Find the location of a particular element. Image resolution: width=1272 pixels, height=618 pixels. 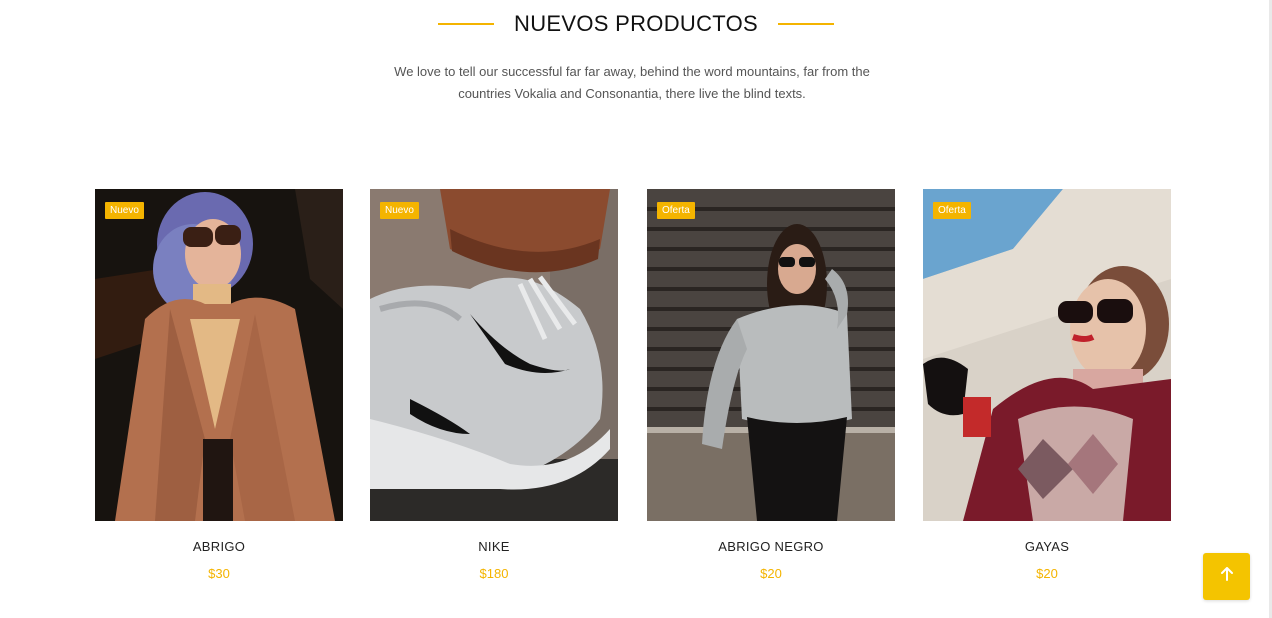

section-title: NUEVOS PRODUCTOS is located at coordinates (636, 23).